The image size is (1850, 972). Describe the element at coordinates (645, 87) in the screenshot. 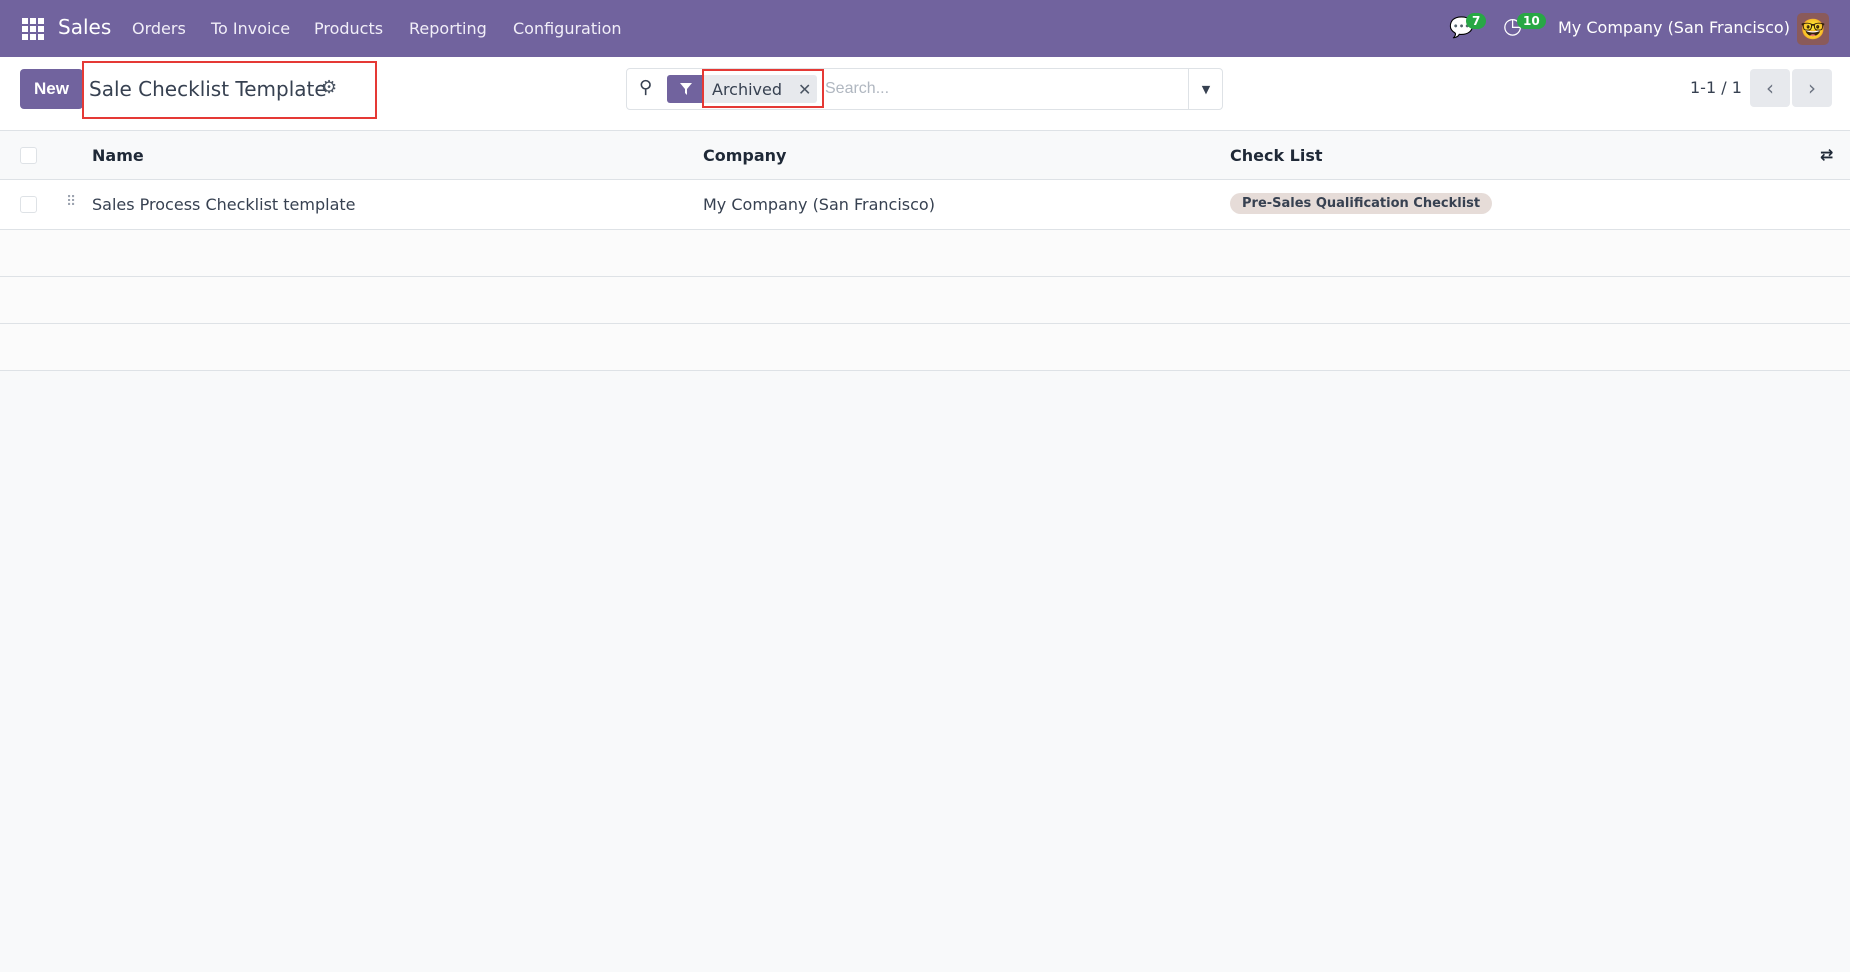

I see `search-icon: ⚲` at that location.